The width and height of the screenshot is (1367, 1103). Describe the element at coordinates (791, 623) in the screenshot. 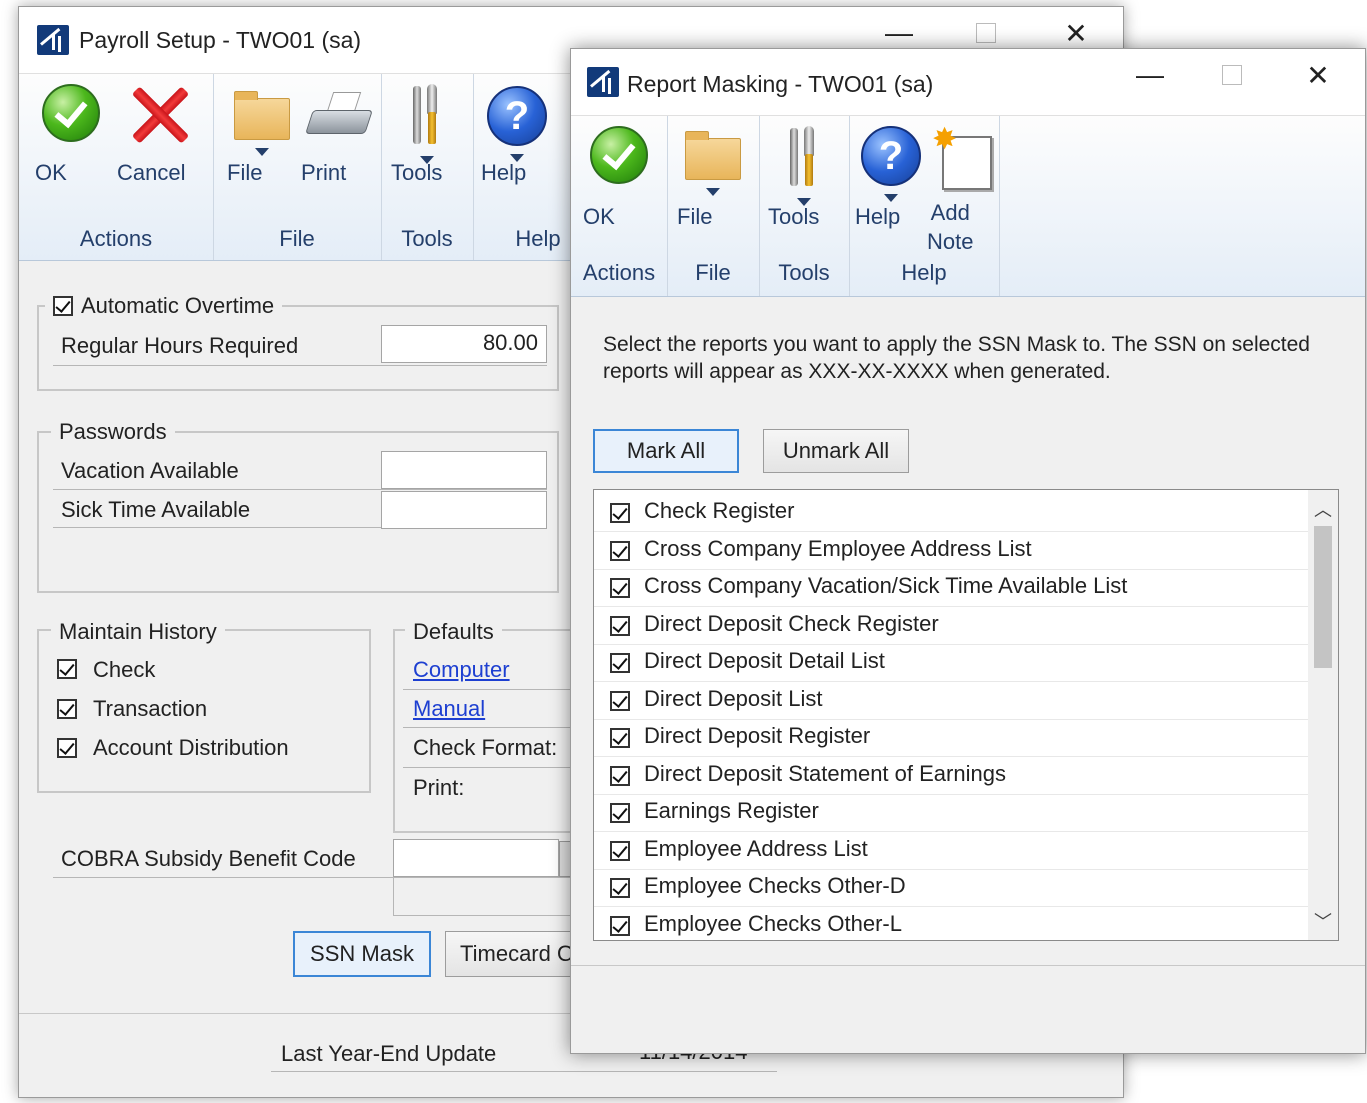

I see `report-label: Direct Deposit Check Register` at that location.